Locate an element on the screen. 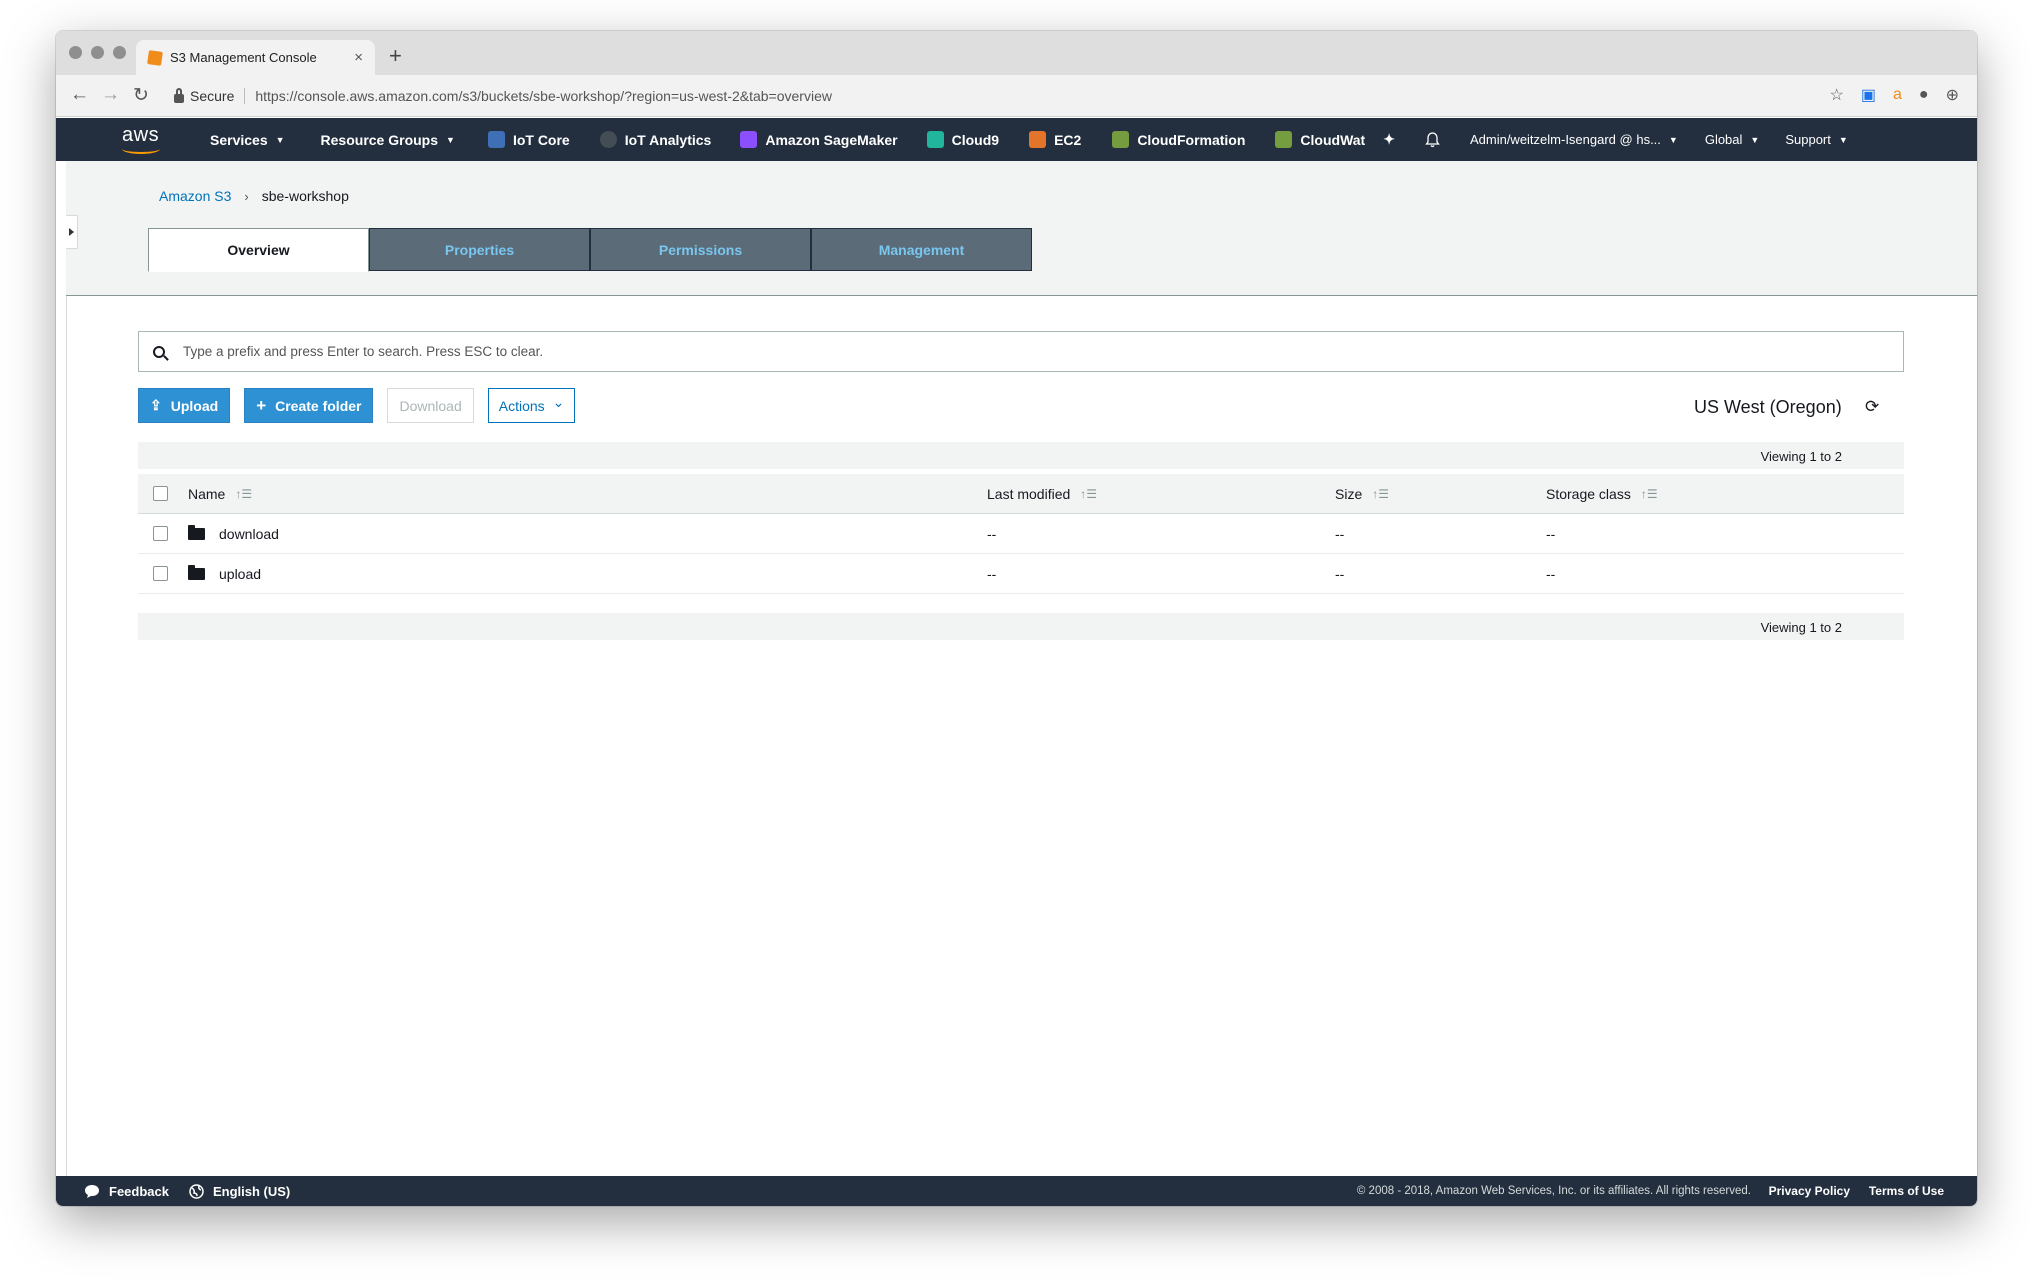 The image size is (2032, 1285). services-label: Services is located at coordinates (239, 139).